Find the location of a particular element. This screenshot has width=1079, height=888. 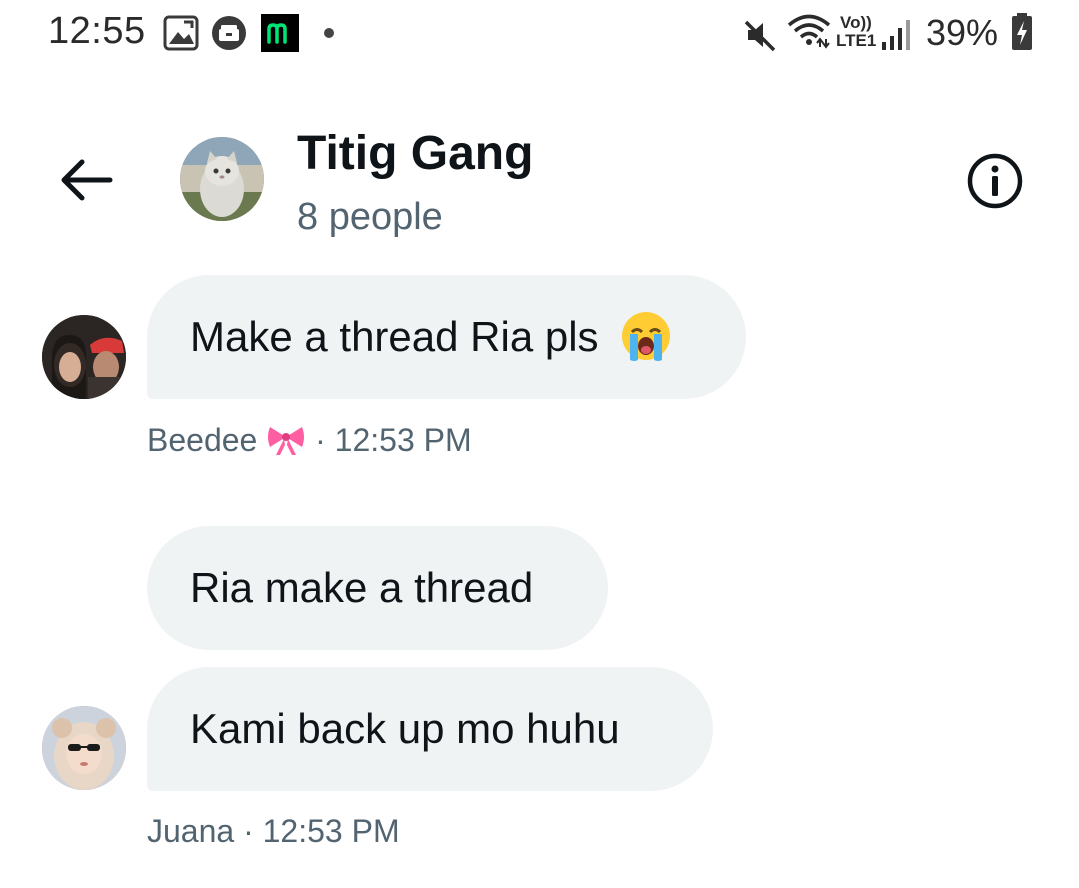

loudly-crying-face-icon is located at coordinates (646, 336).